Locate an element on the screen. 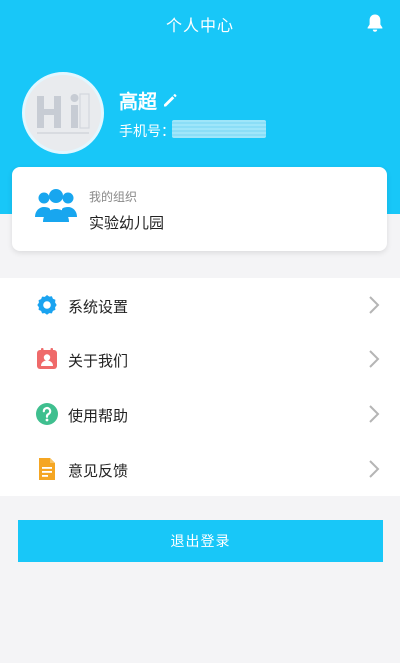  organization-label: 我的组织 is located at coordinates (113, 197).